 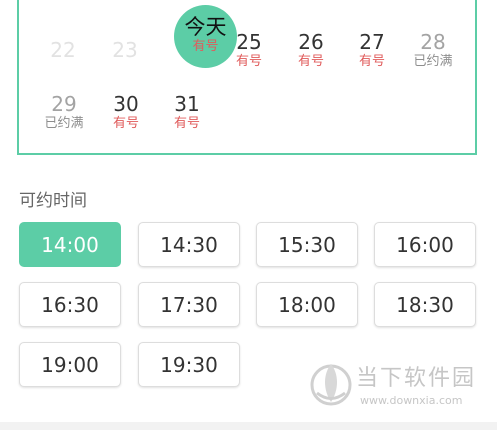 I want to click on day-number: 27, so click(x=372, y=42).